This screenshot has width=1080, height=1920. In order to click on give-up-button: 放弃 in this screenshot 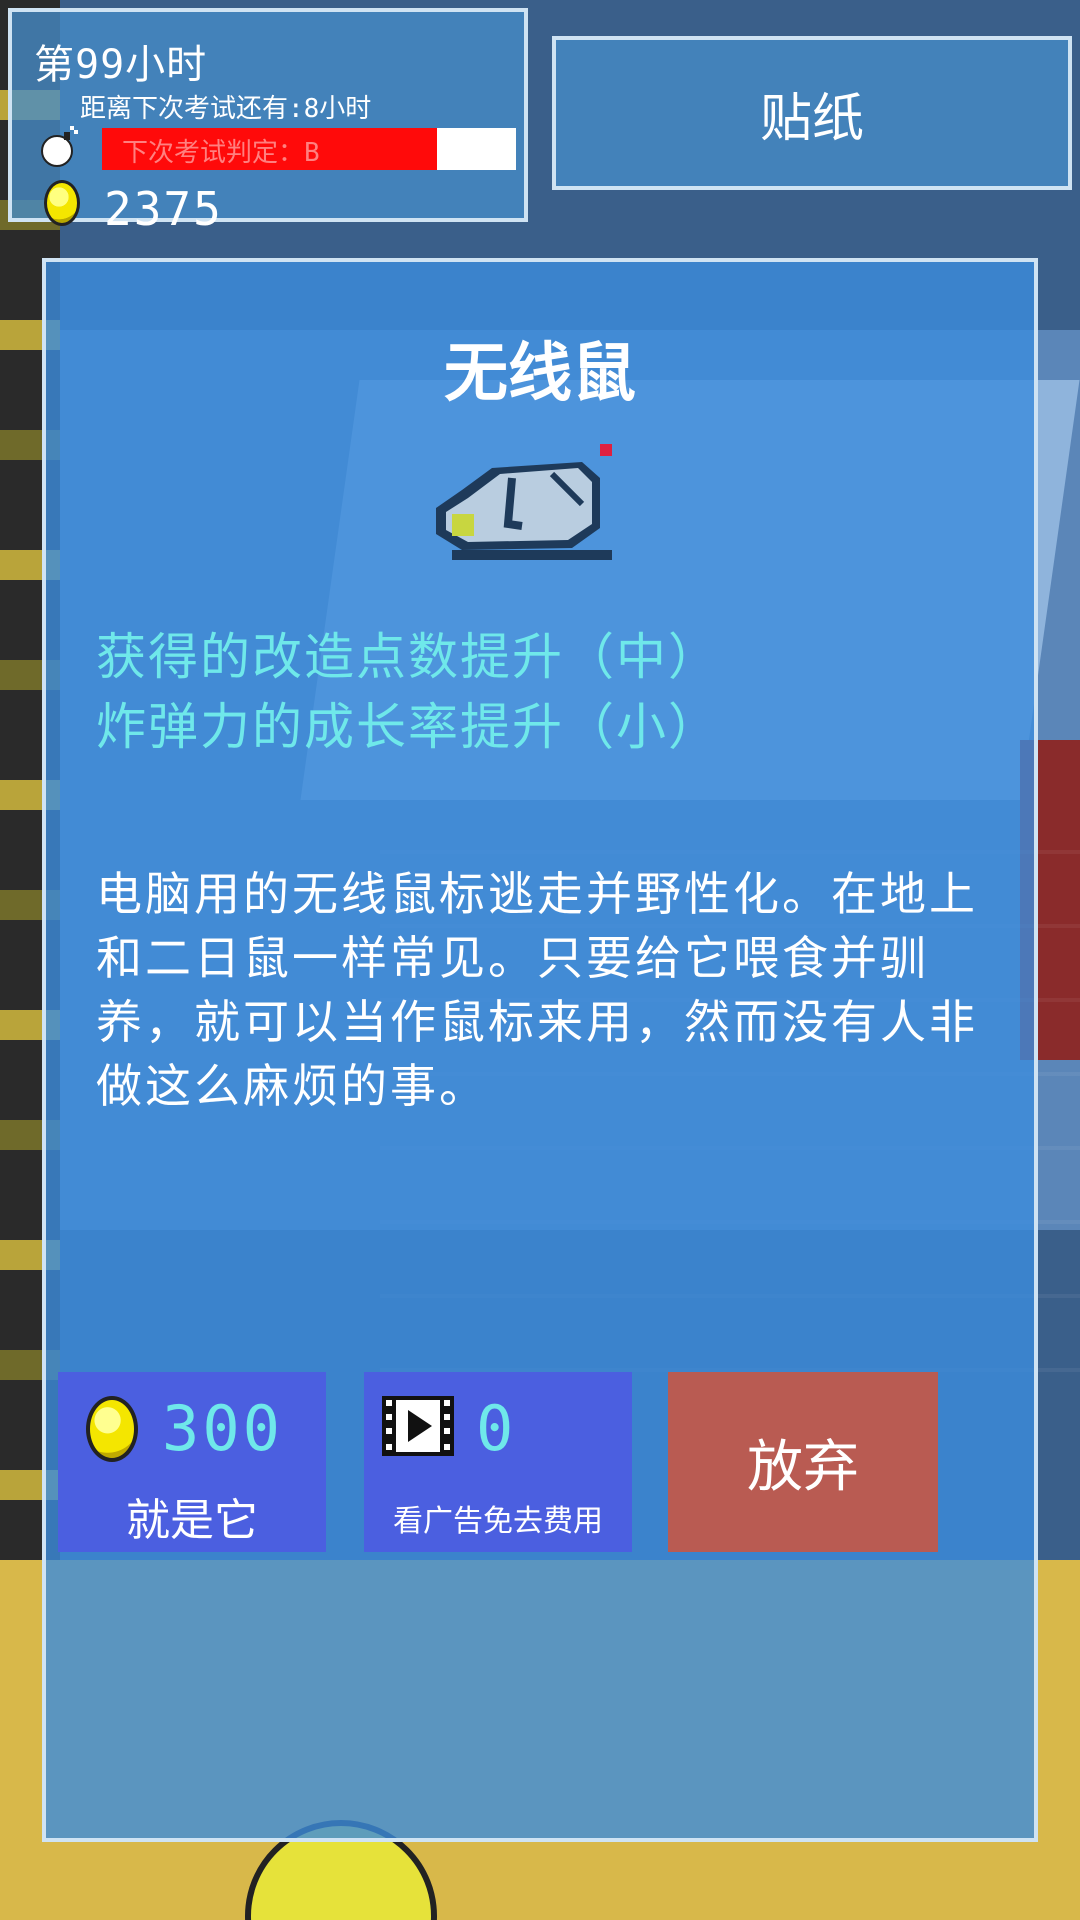, I will do `click(803, 1462)`.